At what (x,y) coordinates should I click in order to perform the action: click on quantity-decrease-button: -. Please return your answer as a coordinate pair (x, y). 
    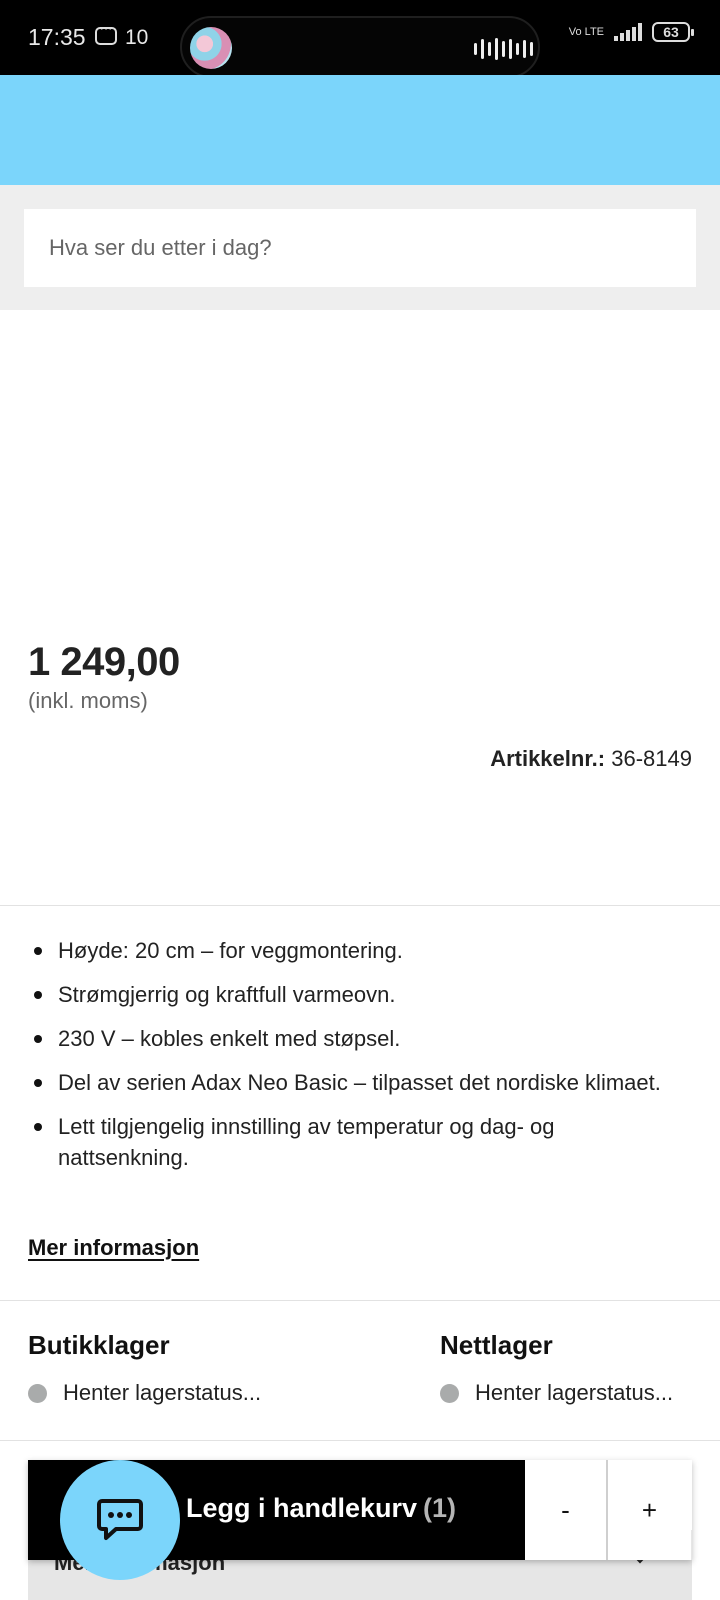
    Looking at the image, I should click on (566, 1510).